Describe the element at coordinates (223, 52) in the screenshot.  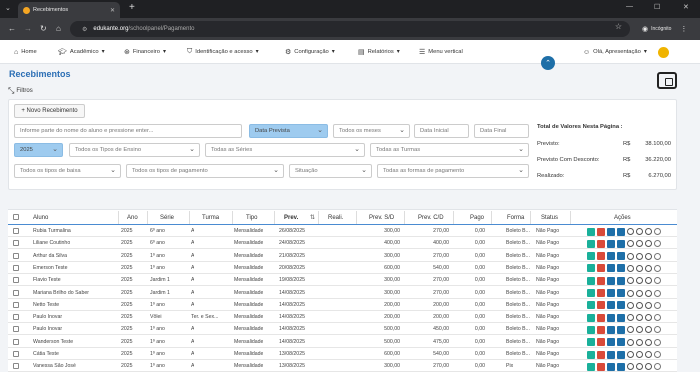
I see `nav-identificacao: ⛉ Identificação e acesso ▾` at that location.